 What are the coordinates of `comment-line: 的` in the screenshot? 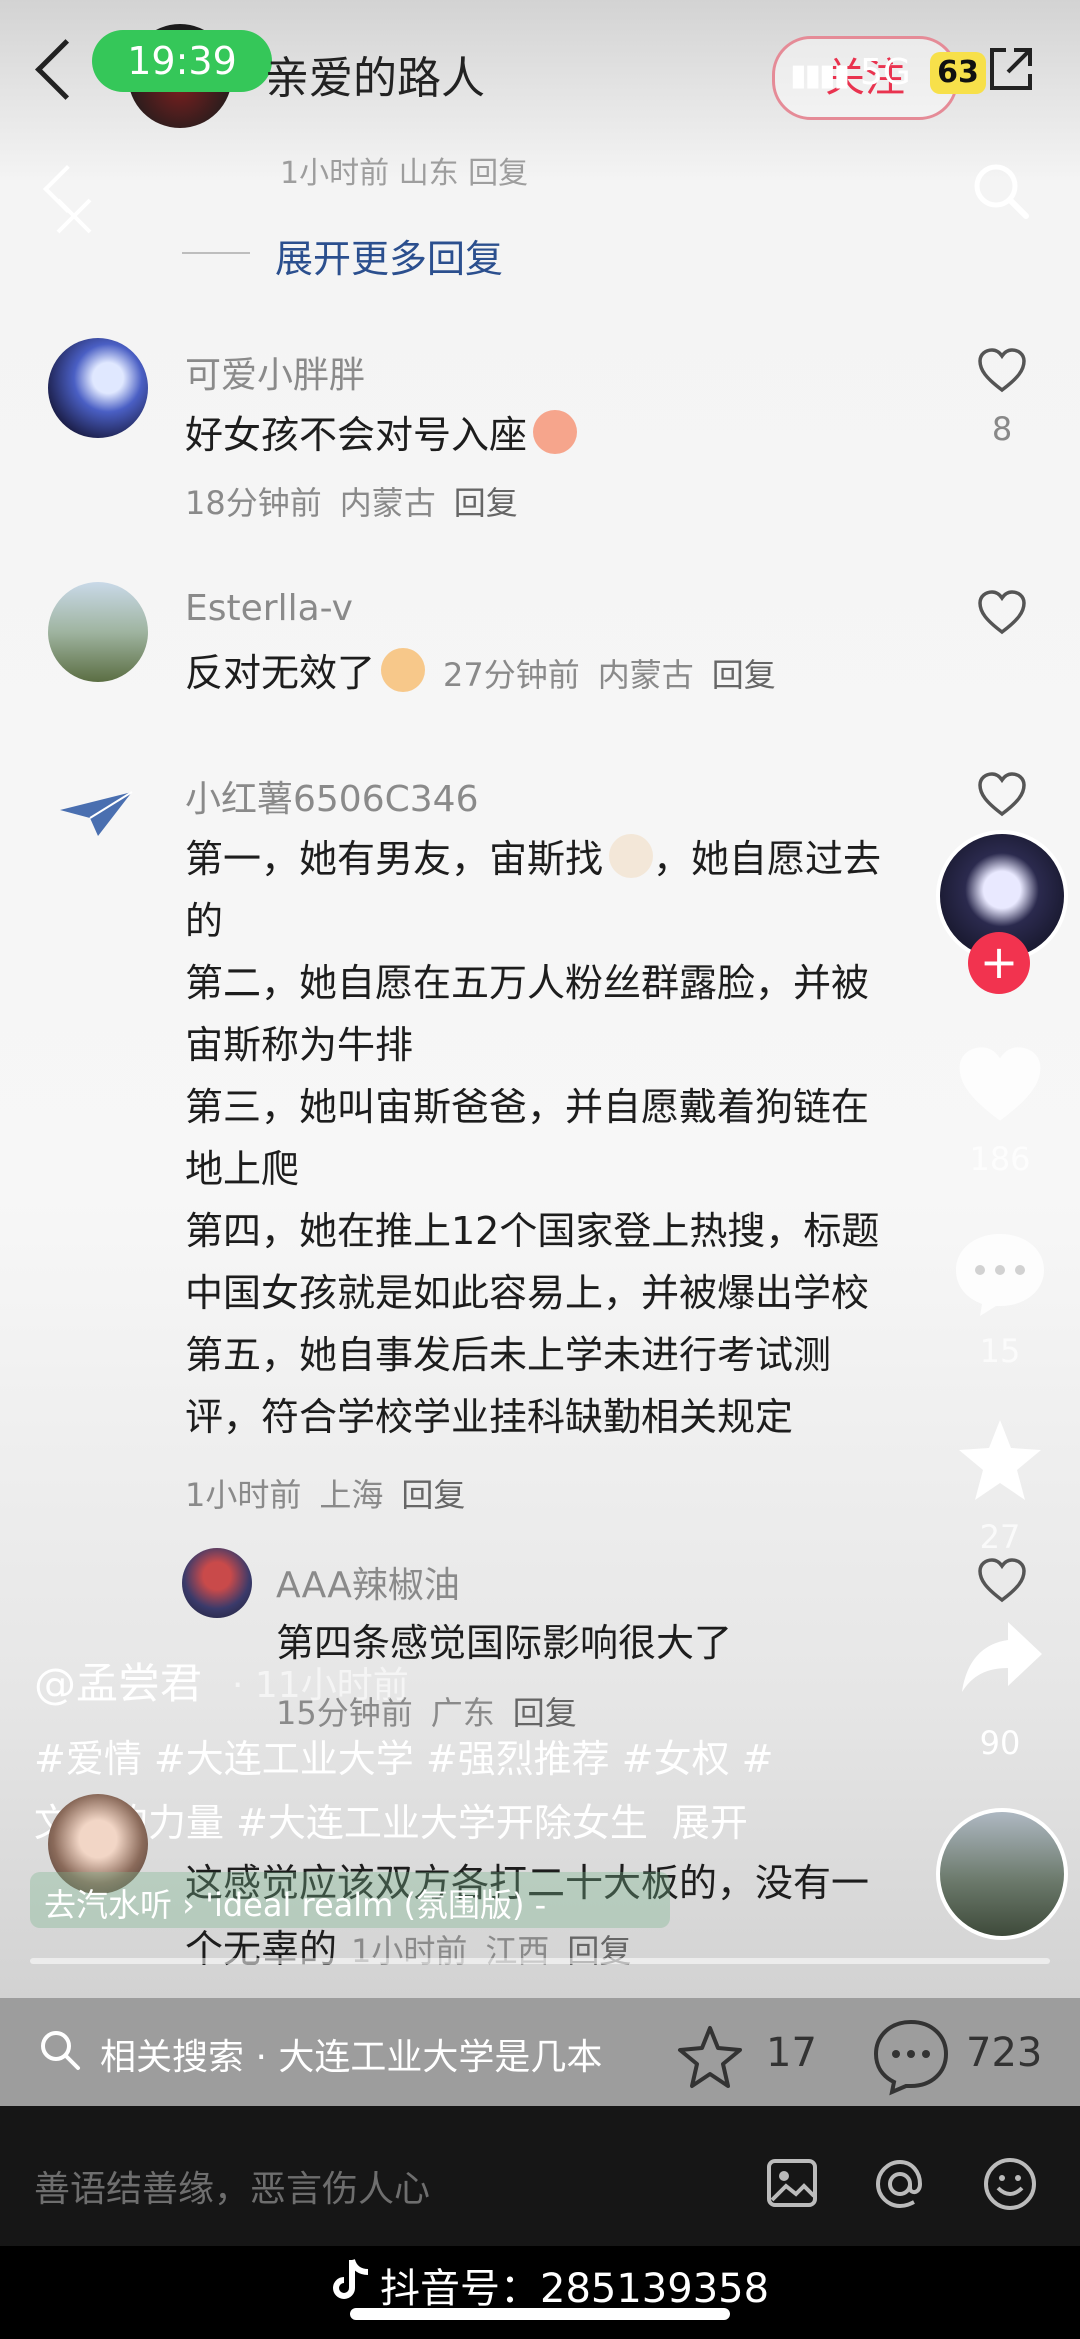 It's located at (204, 921).